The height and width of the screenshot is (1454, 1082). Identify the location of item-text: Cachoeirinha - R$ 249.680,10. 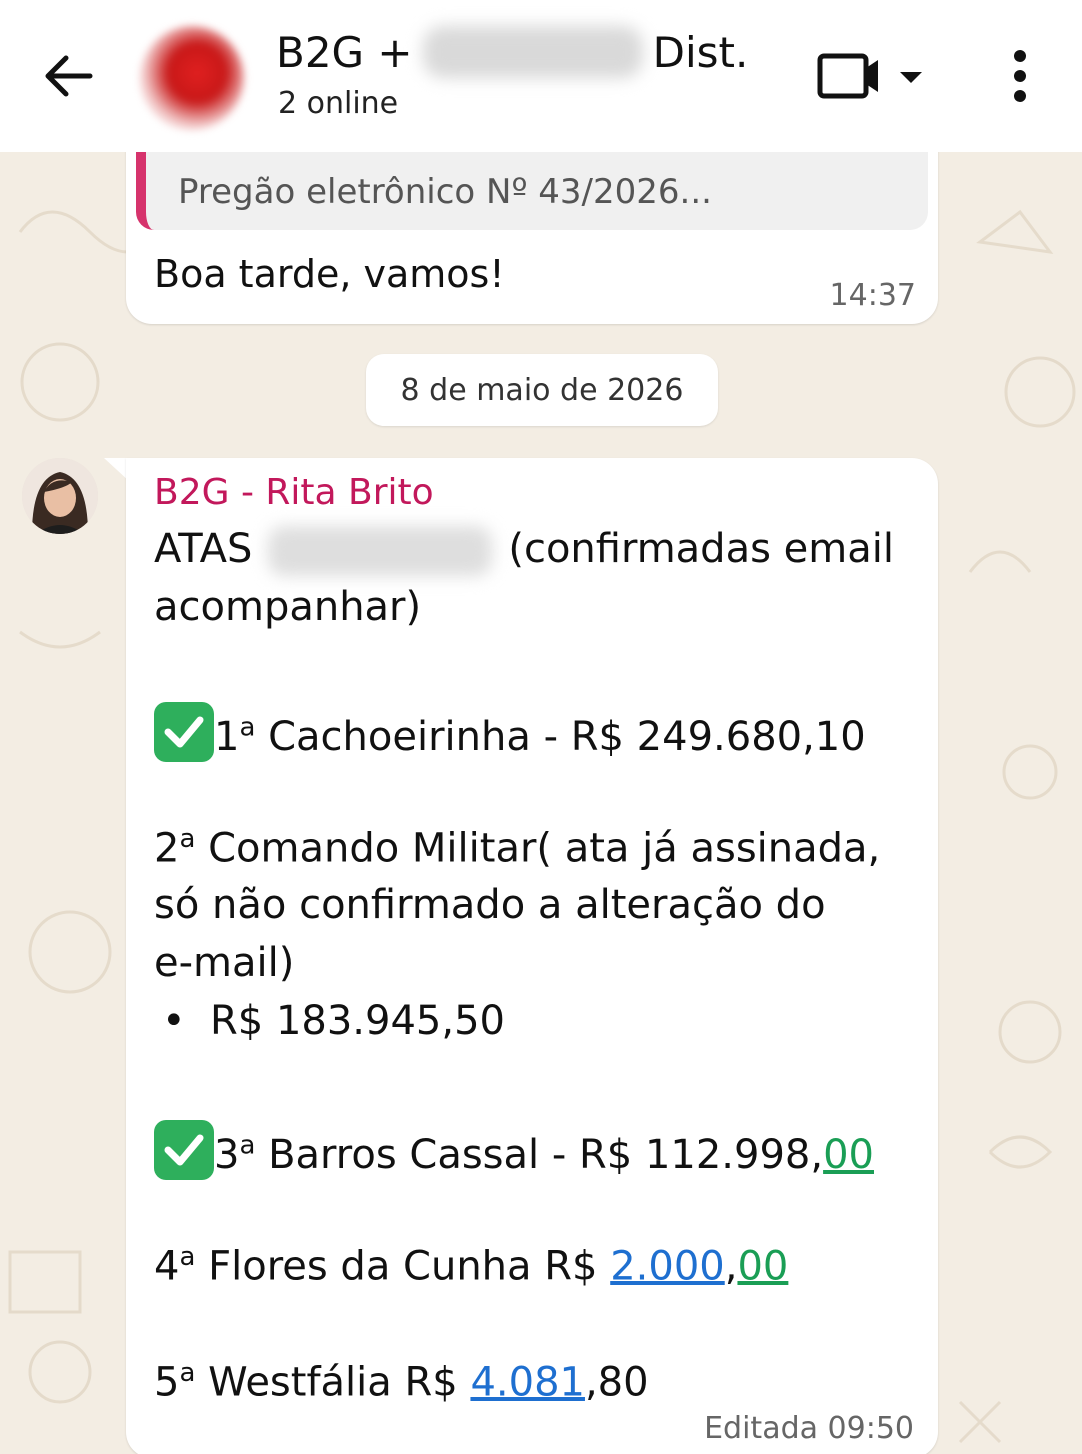
(560, 737).